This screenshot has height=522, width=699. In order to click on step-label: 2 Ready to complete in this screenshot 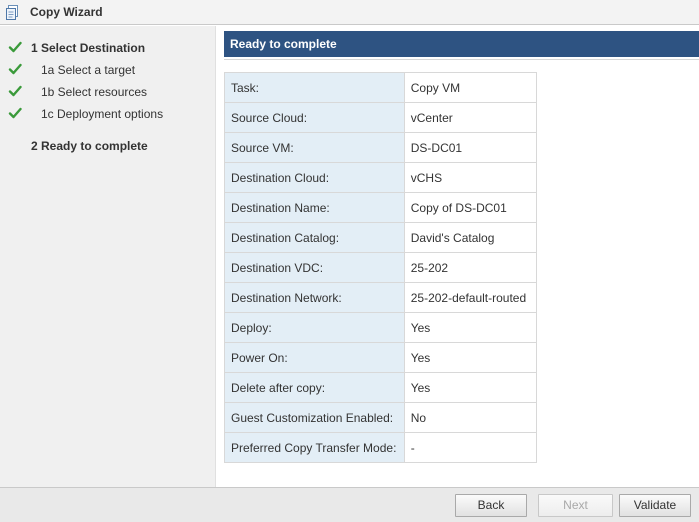, I will do `click(89, 146)`.